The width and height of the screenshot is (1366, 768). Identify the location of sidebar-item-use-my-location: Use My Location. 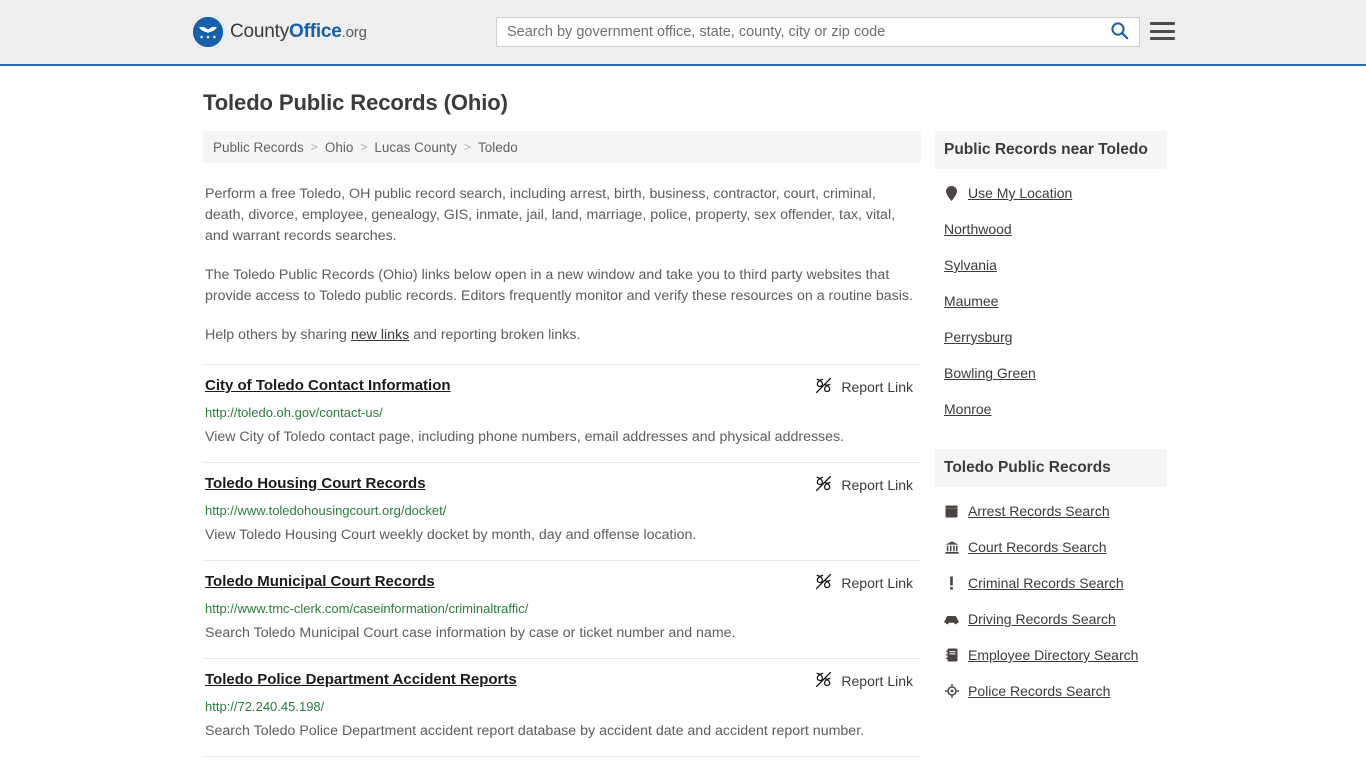
(1051, 193).